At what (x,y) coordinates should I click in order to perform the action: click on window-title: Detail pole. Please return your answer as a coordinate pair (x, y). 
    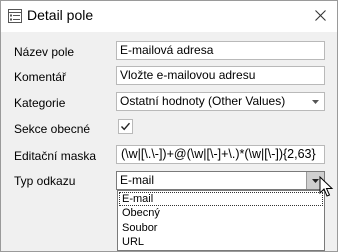
    Looking at the image, I should click on (60, 15).